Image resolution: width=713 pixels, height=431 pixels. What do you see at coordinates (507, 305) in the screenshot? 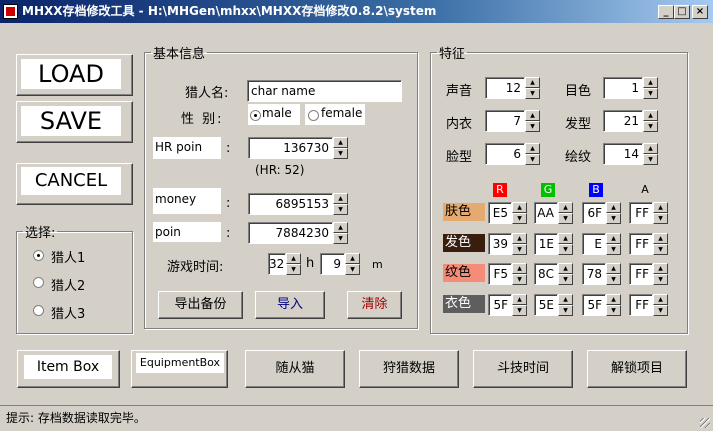
I see `clothing-red-spinner: 5F ▲ ▼` at bounding box center [507, 305].